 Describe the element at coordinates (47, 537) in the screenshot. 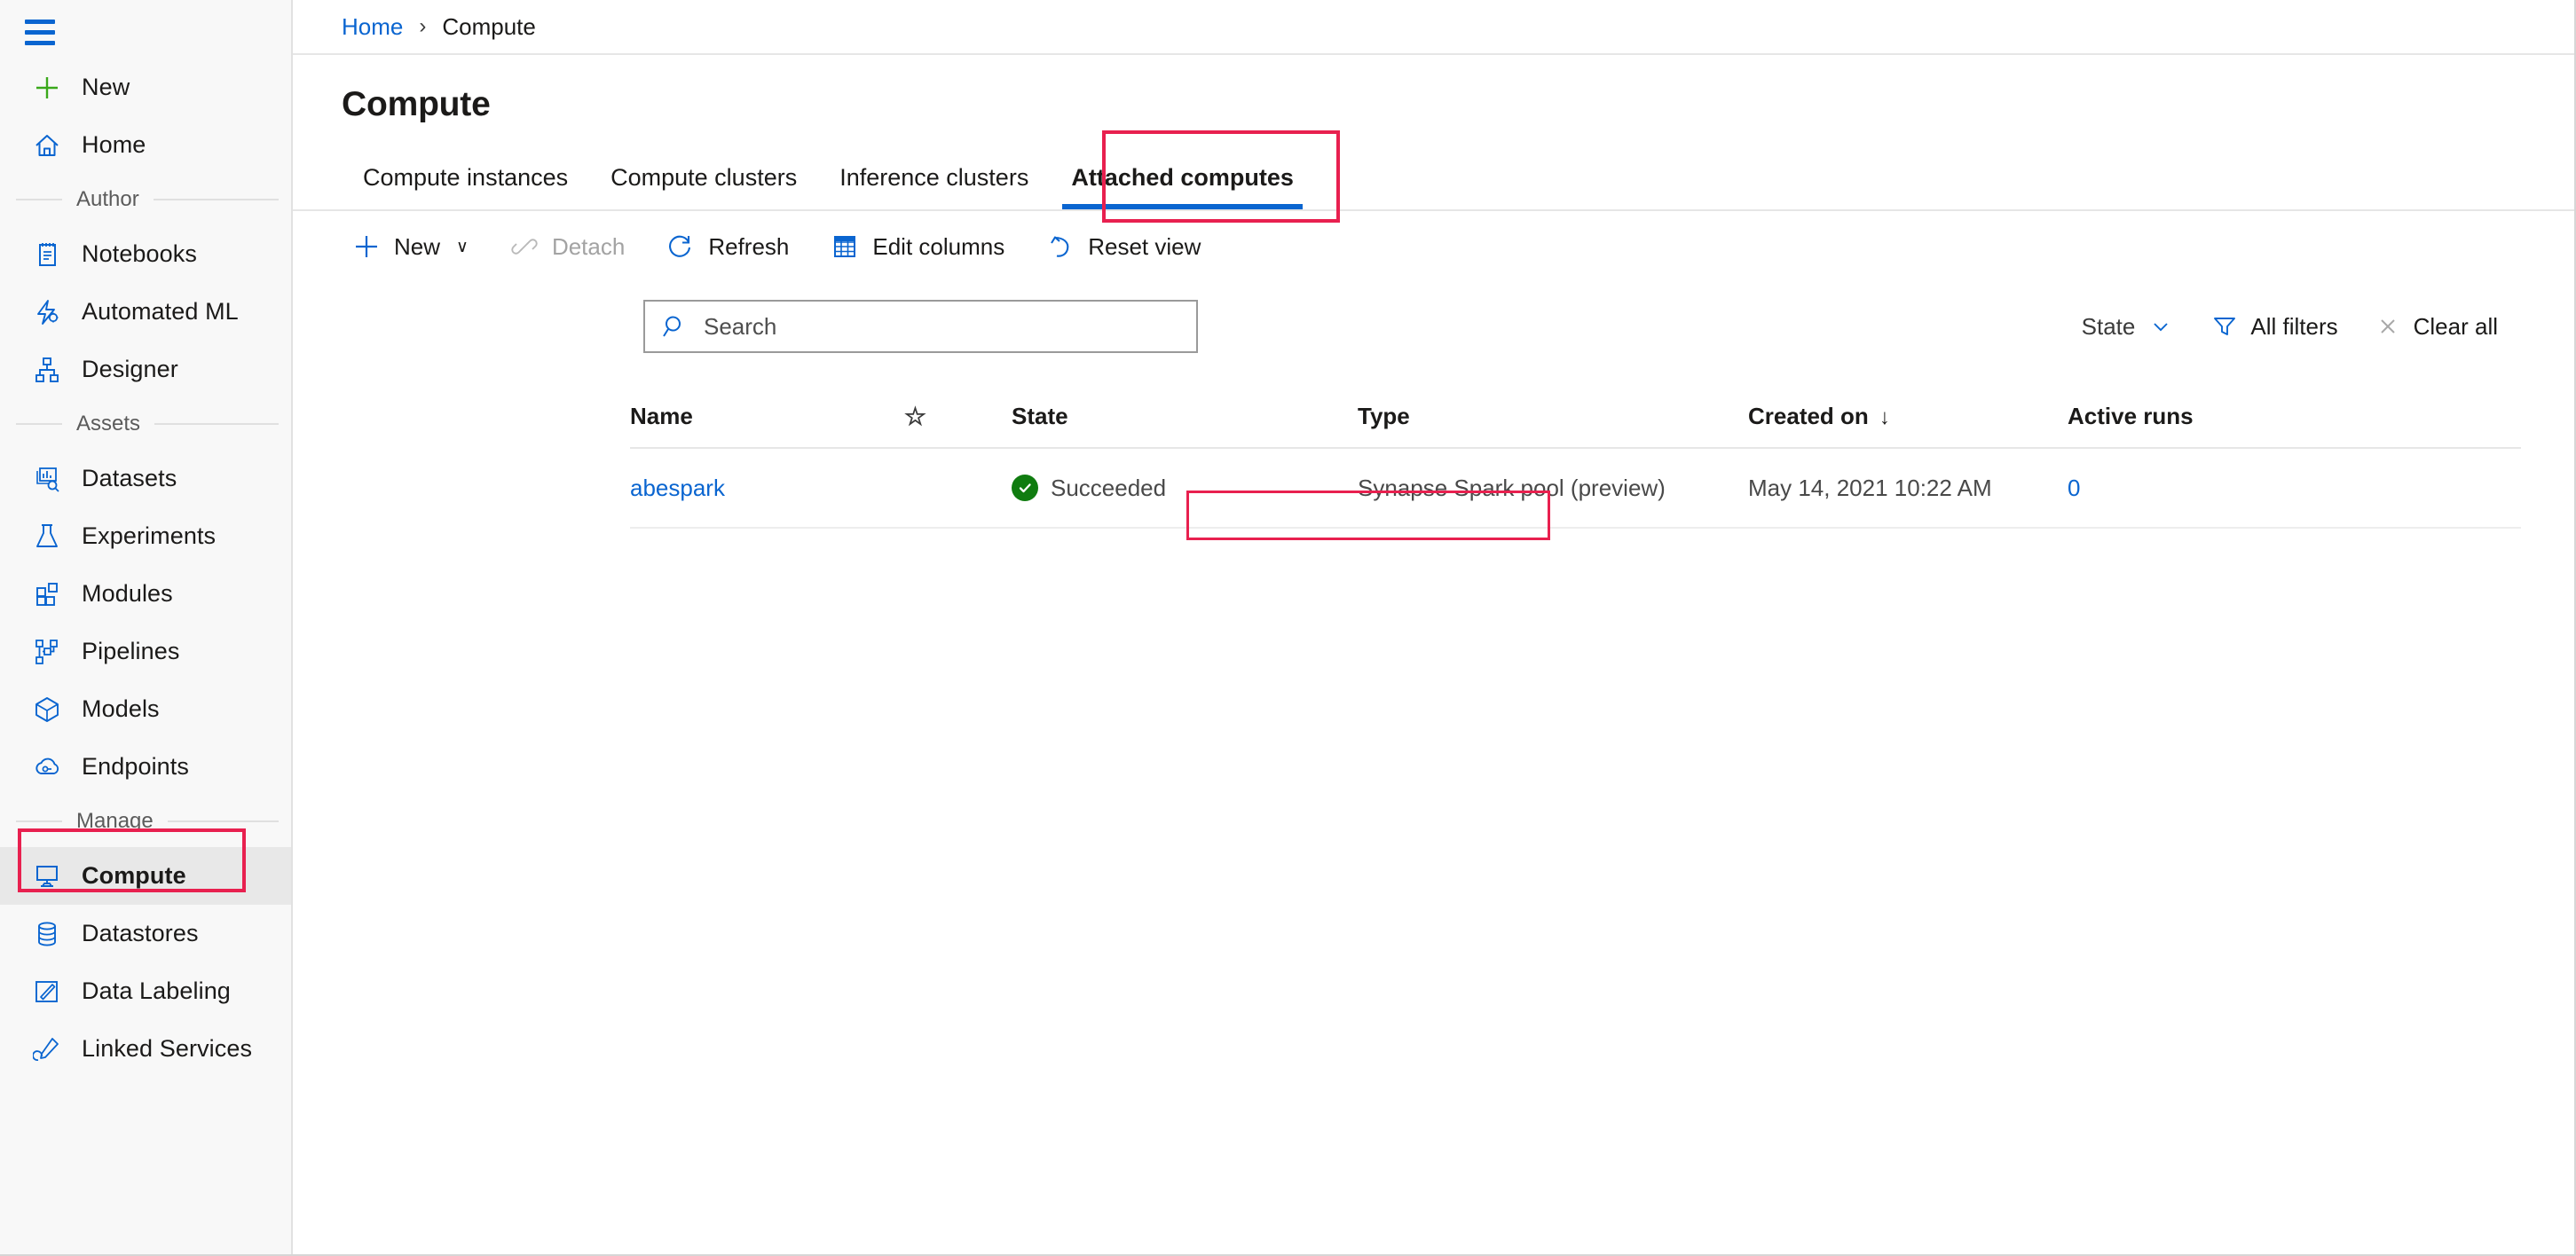

I see `experiments-icon` at that location.